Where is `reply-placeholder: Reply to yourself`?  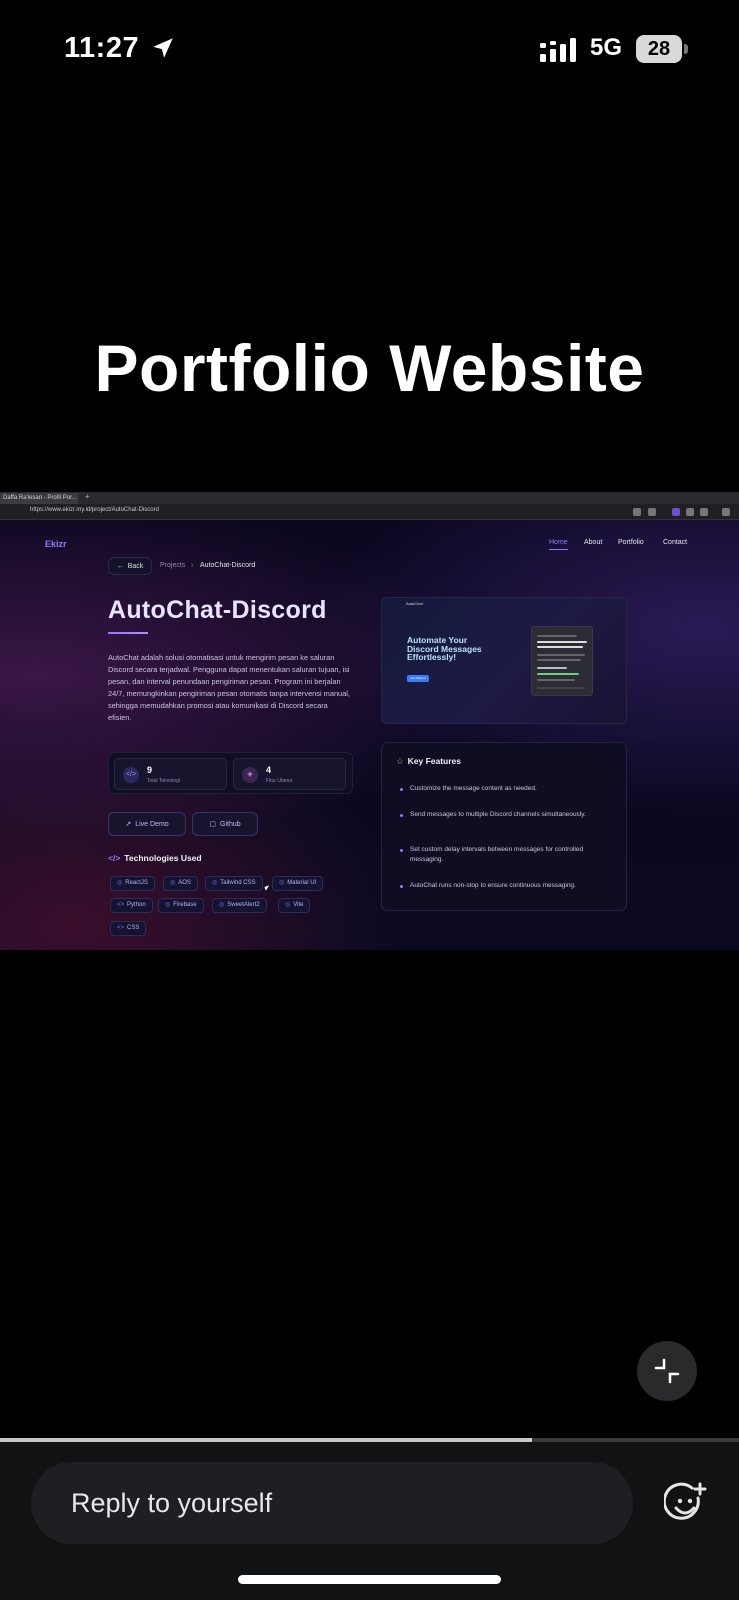
reply-placeholder: Reply to yourself is located at coordinates (172, 1503).